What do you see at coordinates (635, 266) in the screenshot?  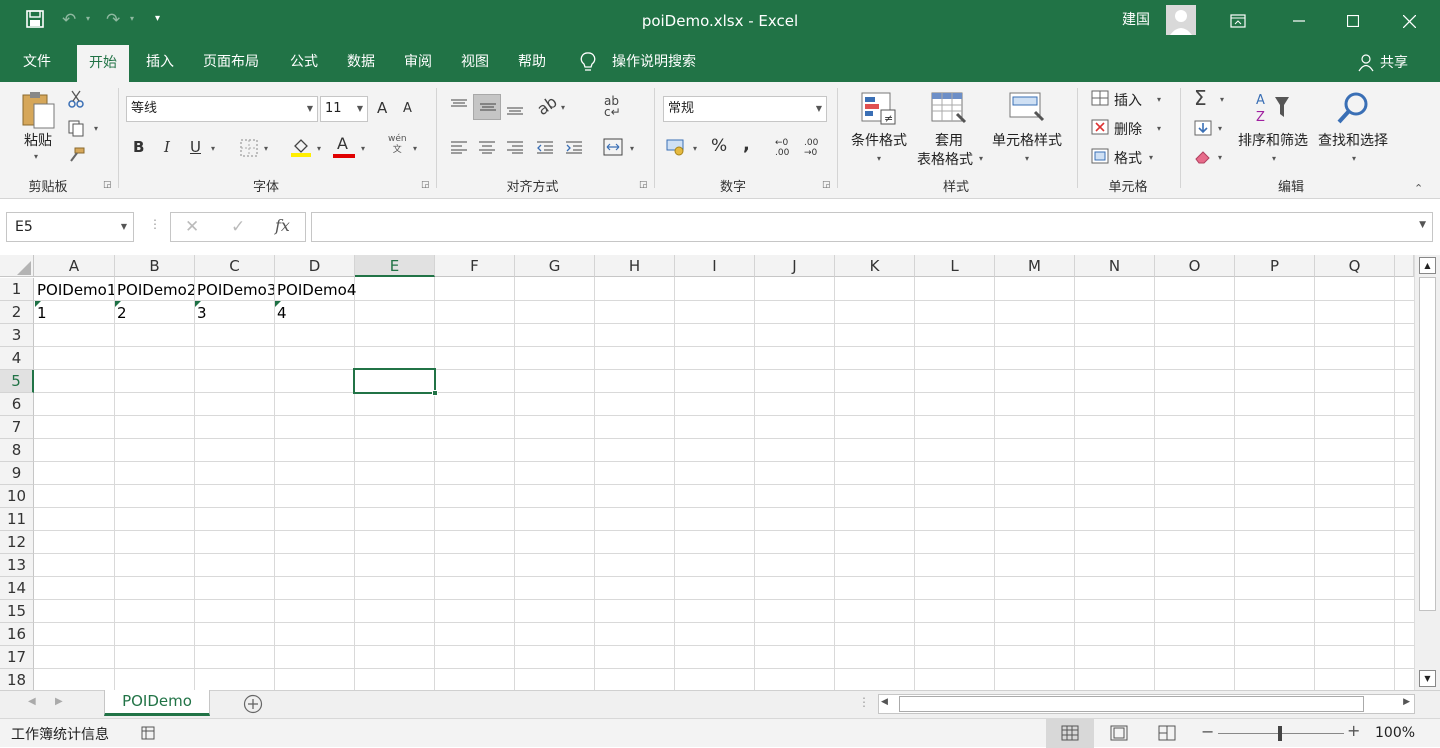 I see `column-header: H` at bounding box center [635, 266].